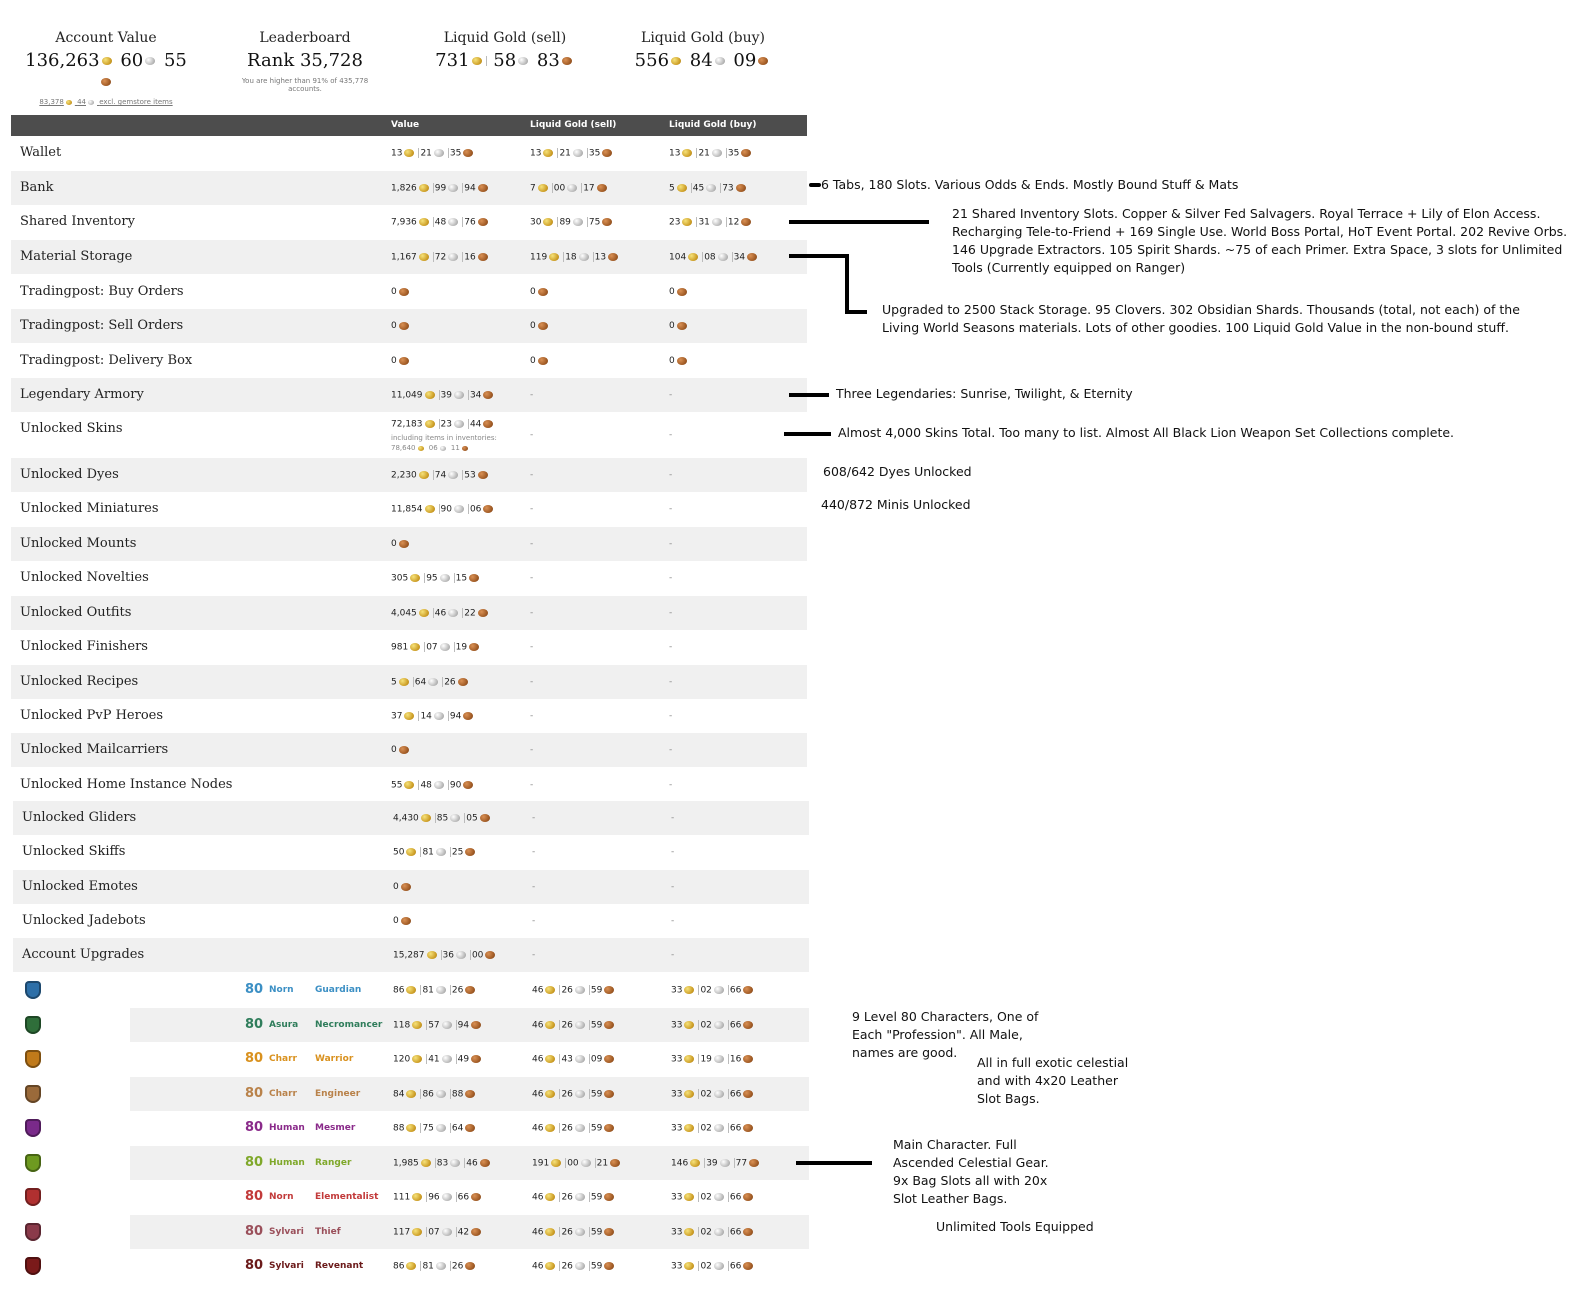  Describe the element at coordinates (84, 577) in the screenshot. I see `row-name: Unlocked Novelties` at that location.